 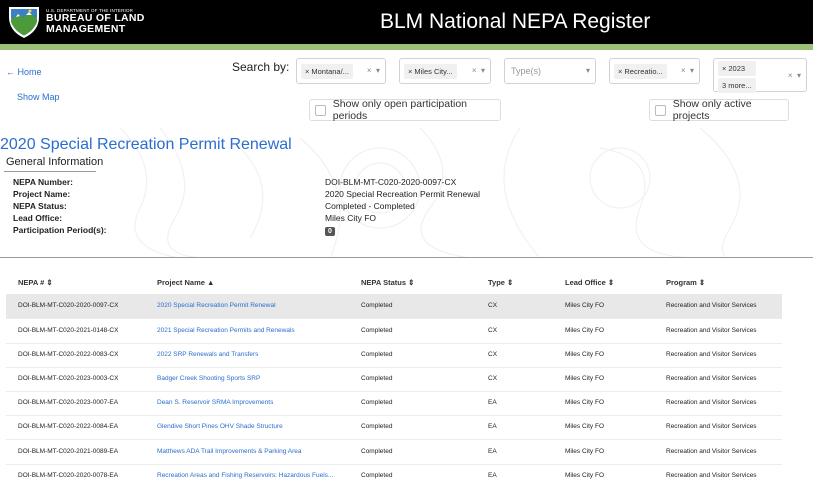 What do you see at coordinates (24, 22) in the screenshot?
I see `blm-shield-icon` at bounding box center [24, 22].